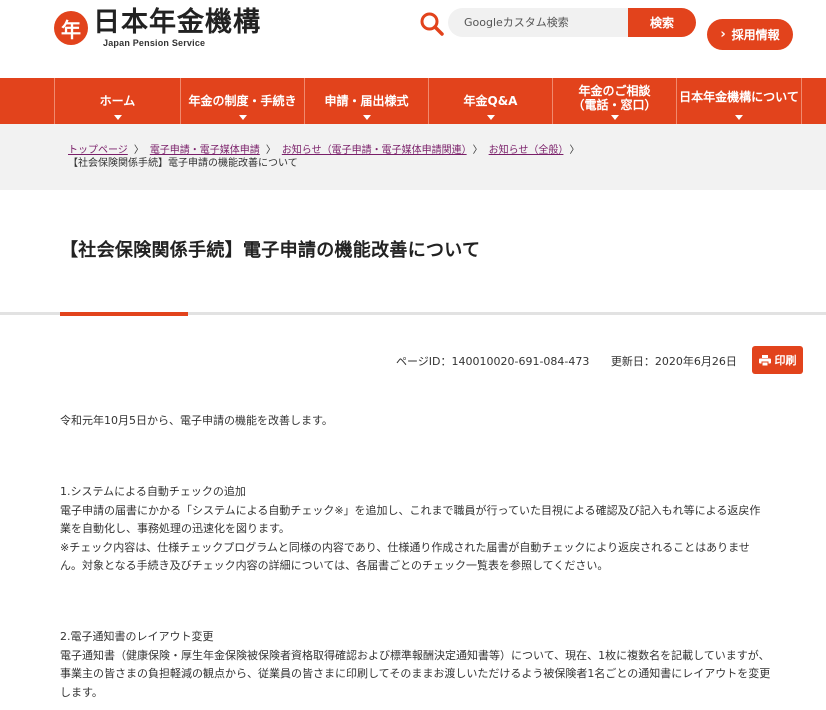 This screenshot has height=710, width=826. Describe the element at coordinates (270, 250) in the screenshot. I see `page-title: 【社会保険関係手続】電子申請の機能改善について` at that location.